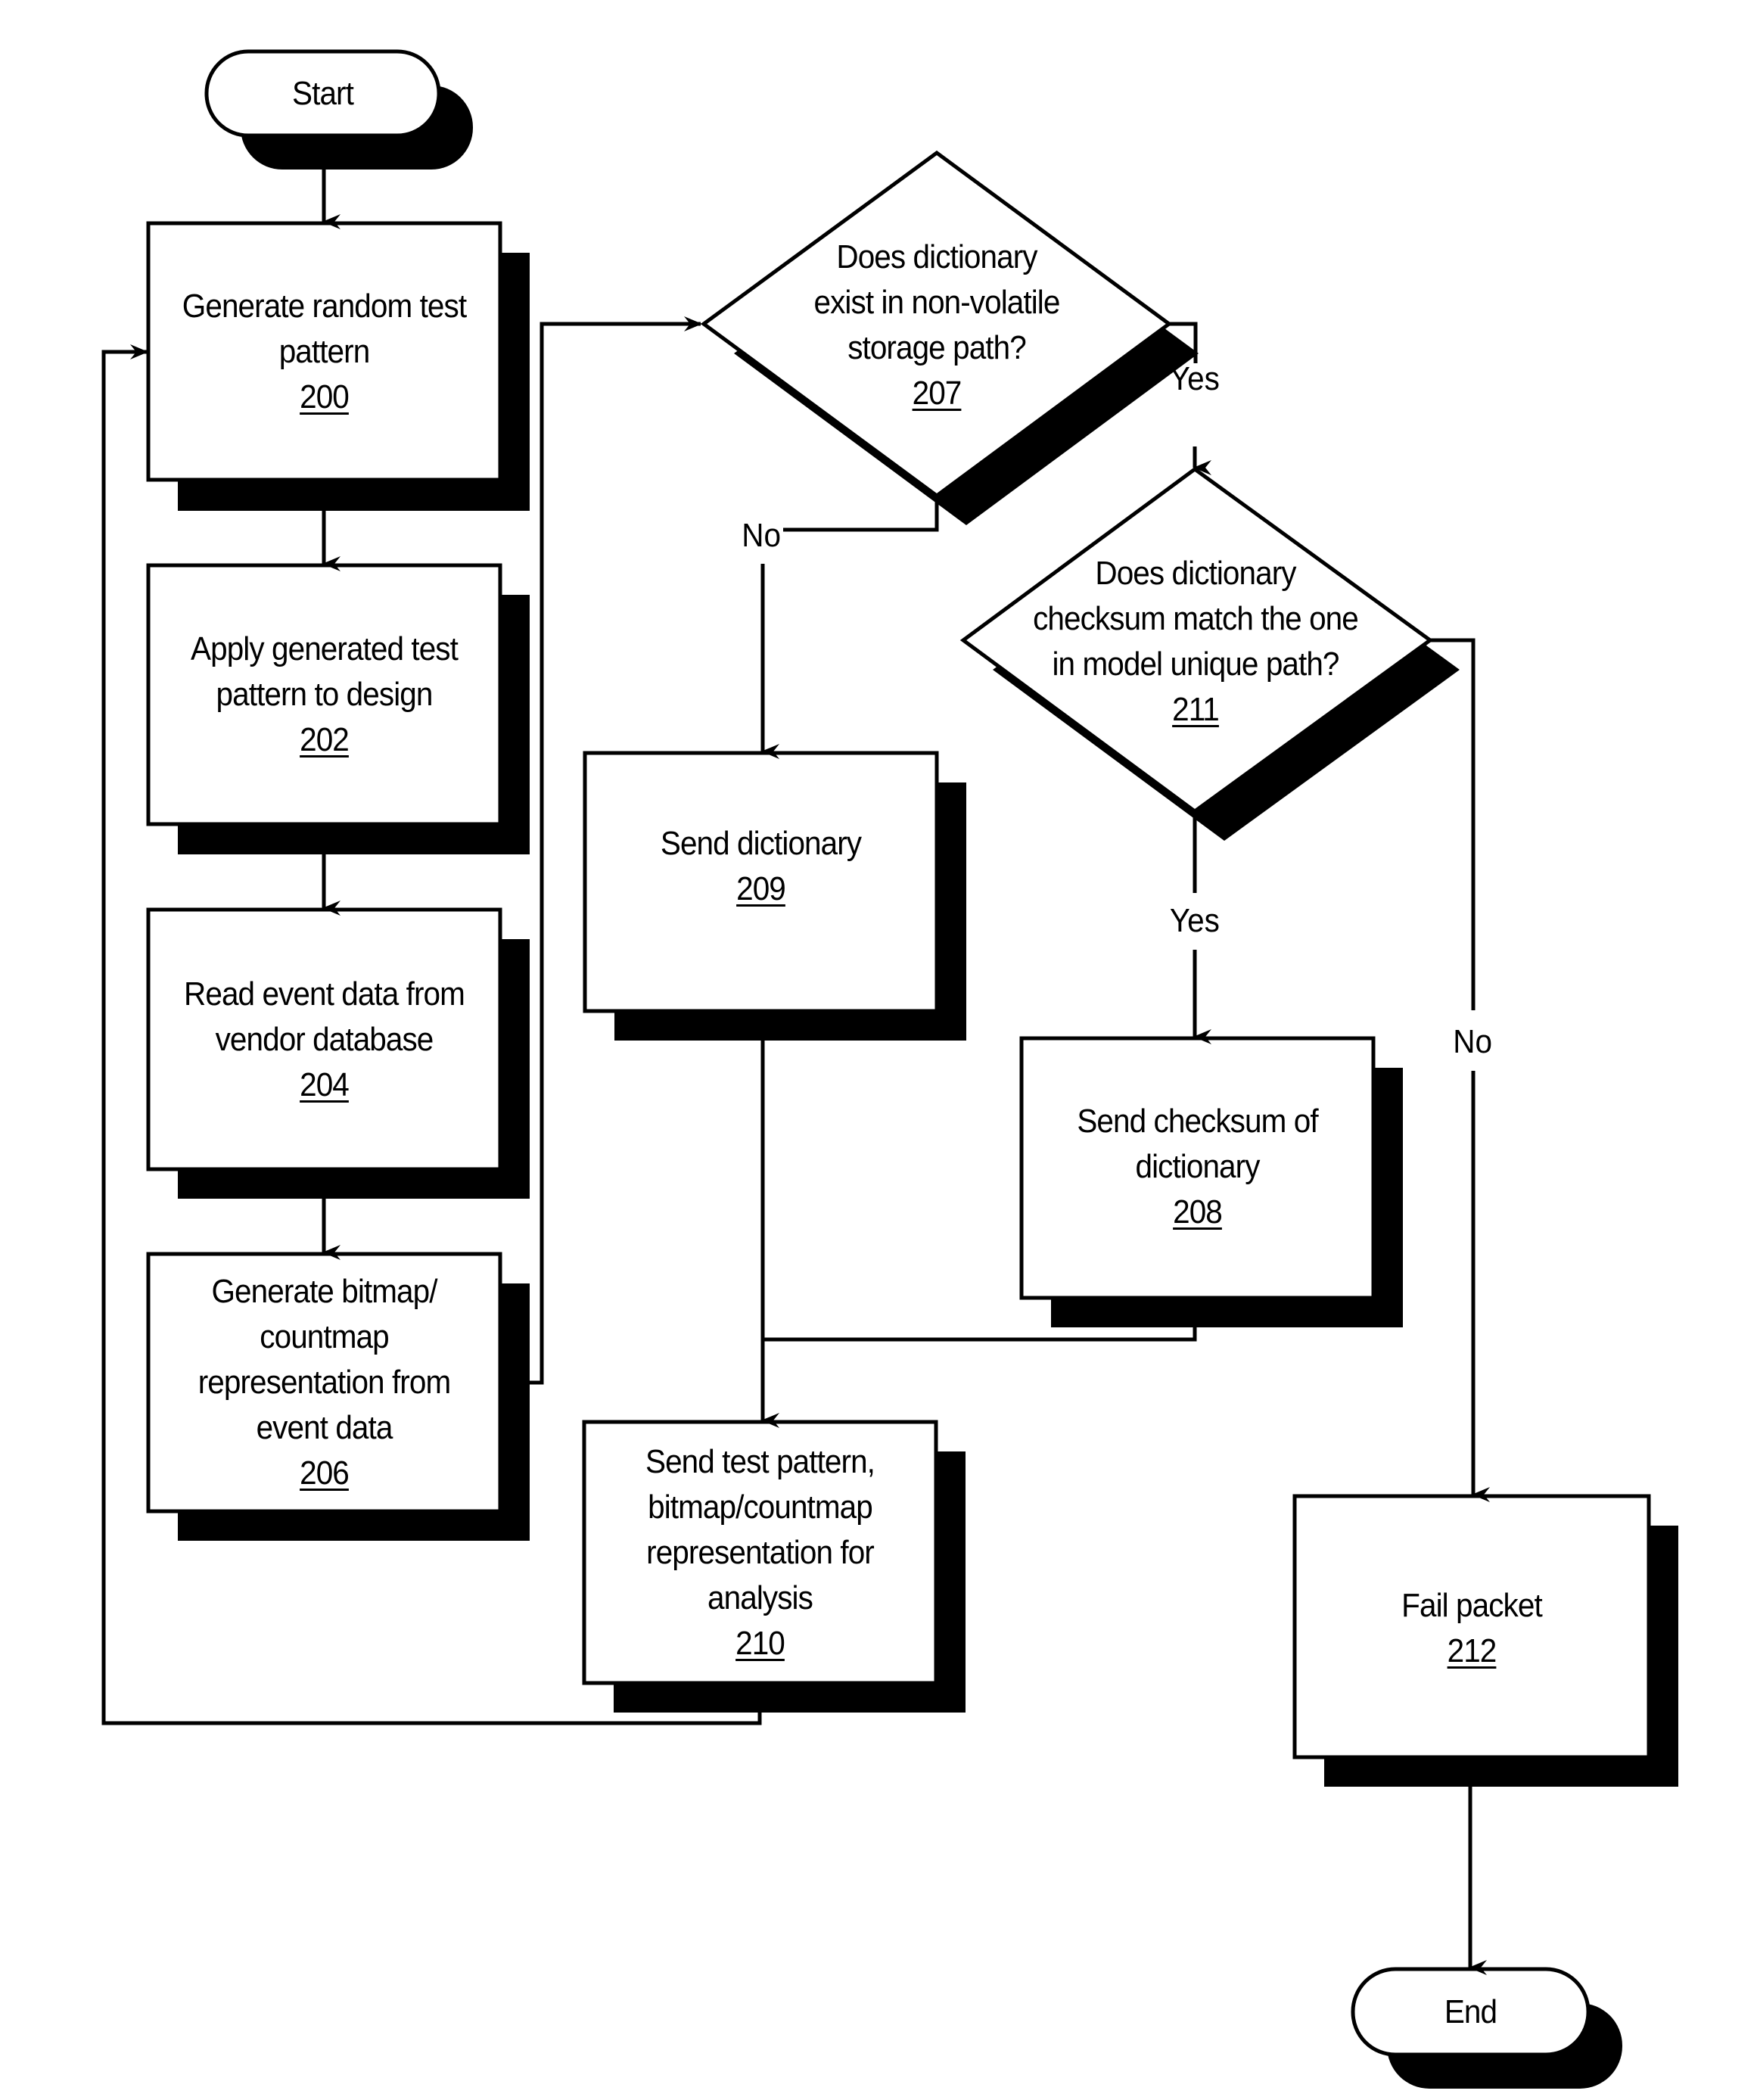 Image resolution: width=1757 pixels, height=2100 pixels. I want to click on edge-label-yes-211: Yes, so click(1194, 920).